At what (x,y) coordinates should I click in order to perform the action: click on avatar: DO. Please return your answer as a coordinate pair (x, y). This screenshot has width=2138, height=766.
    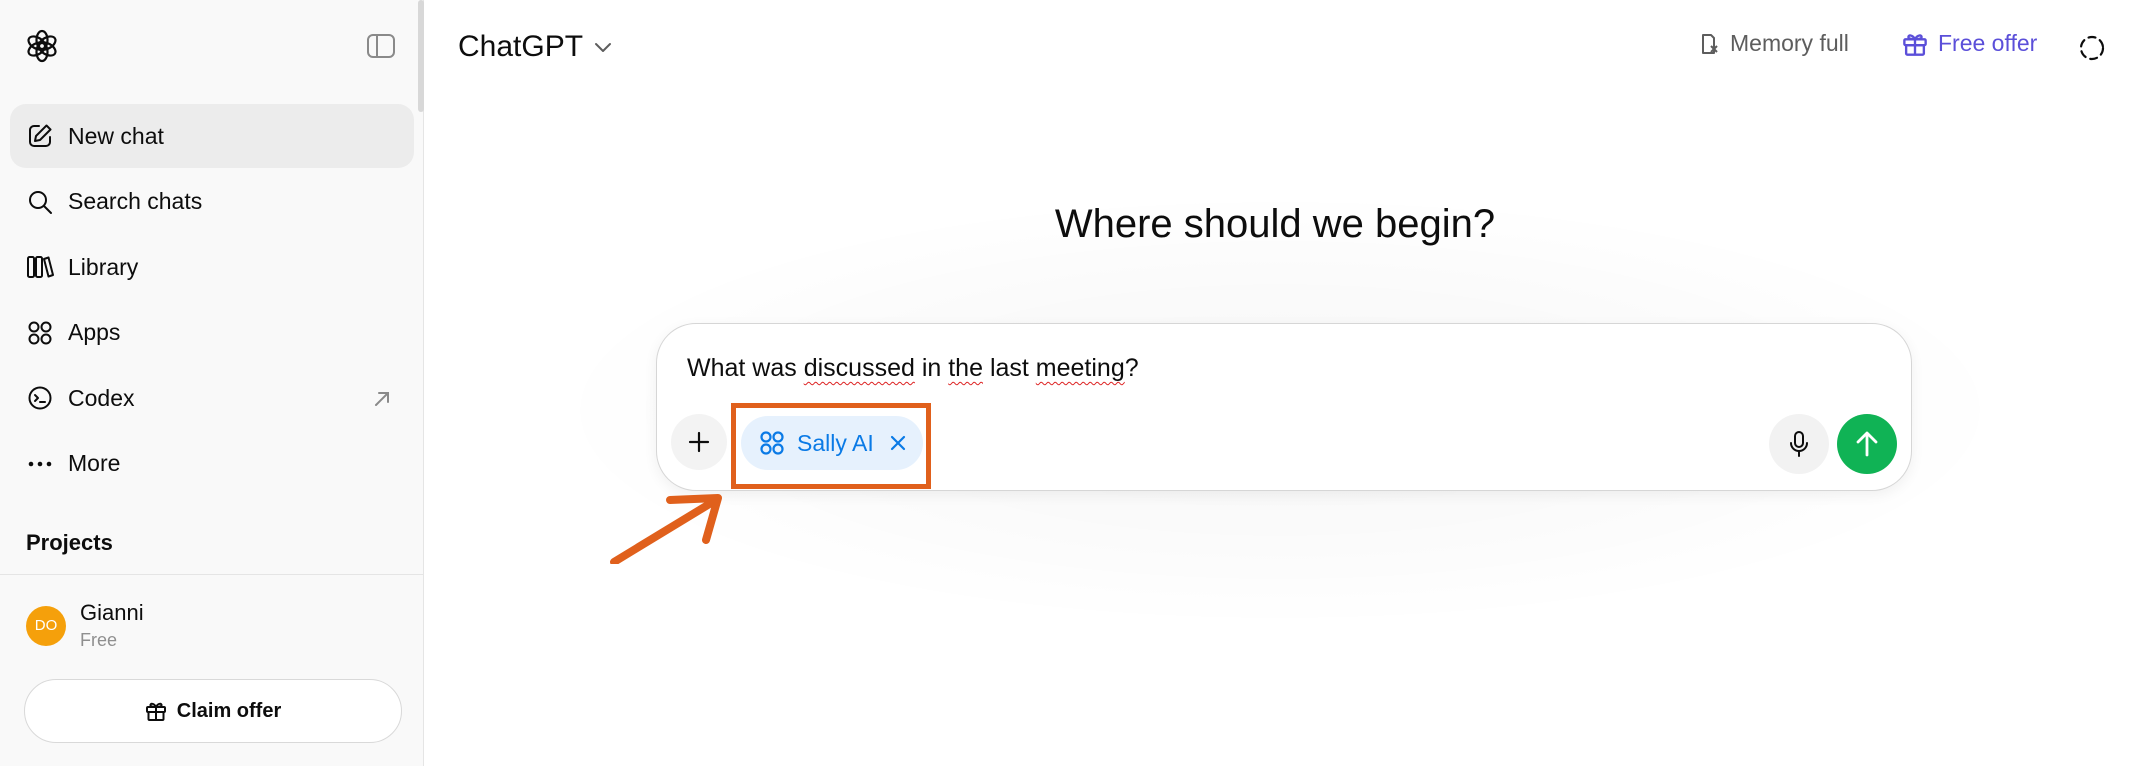
    Looking at the image, I should click on (46, 625).